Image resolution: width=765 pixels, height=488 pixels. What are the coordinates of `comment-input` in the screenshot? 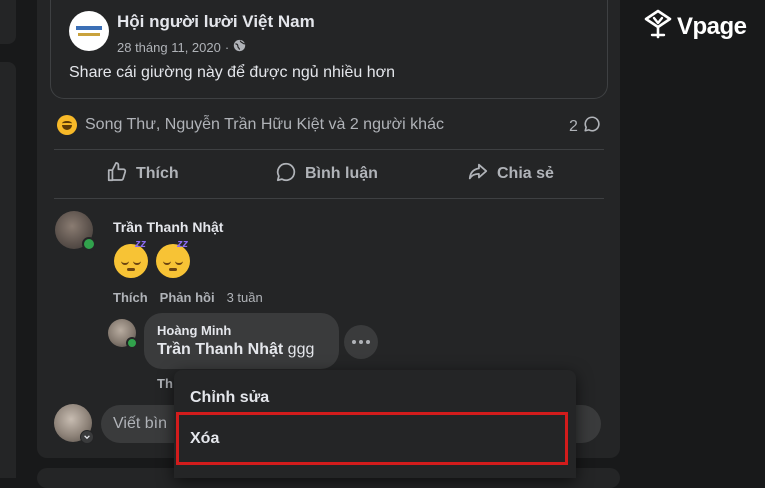 It's located at (143, 424).